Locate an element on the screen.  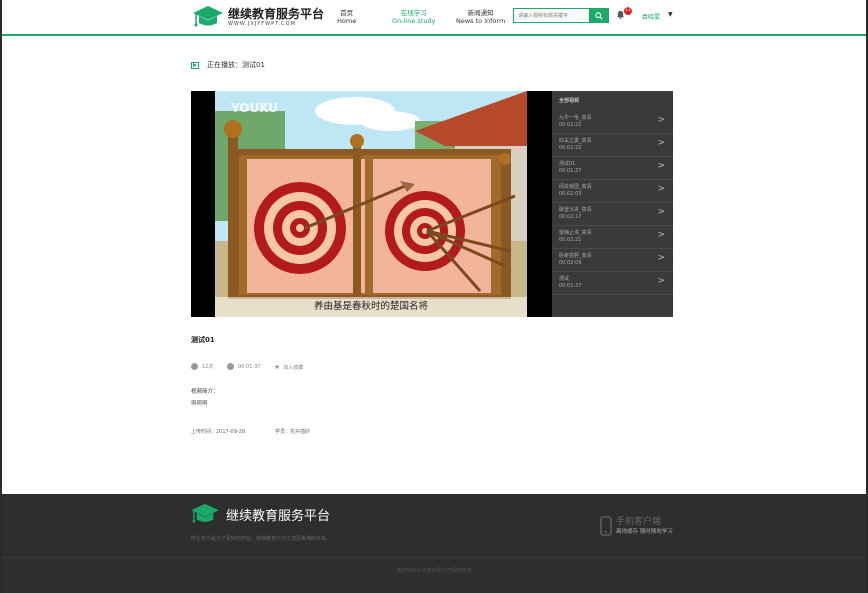
eye-icon is located at coordinates (194, 366).